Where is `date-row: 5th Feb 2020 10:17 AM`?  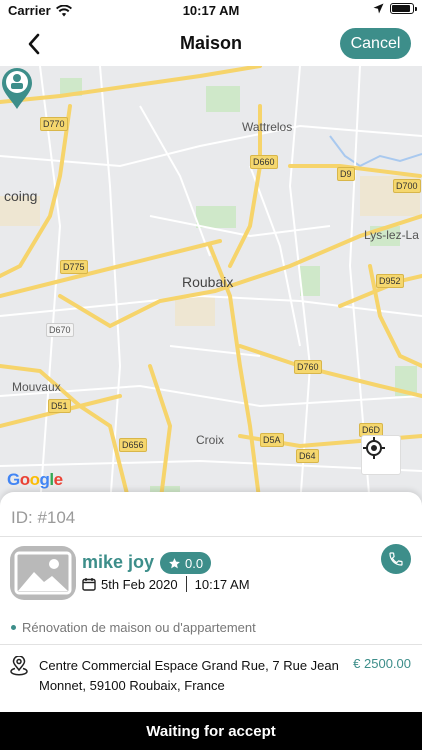 date-row: 5th Feb 2020 10:17 AM is located at coordinates (166, 584).